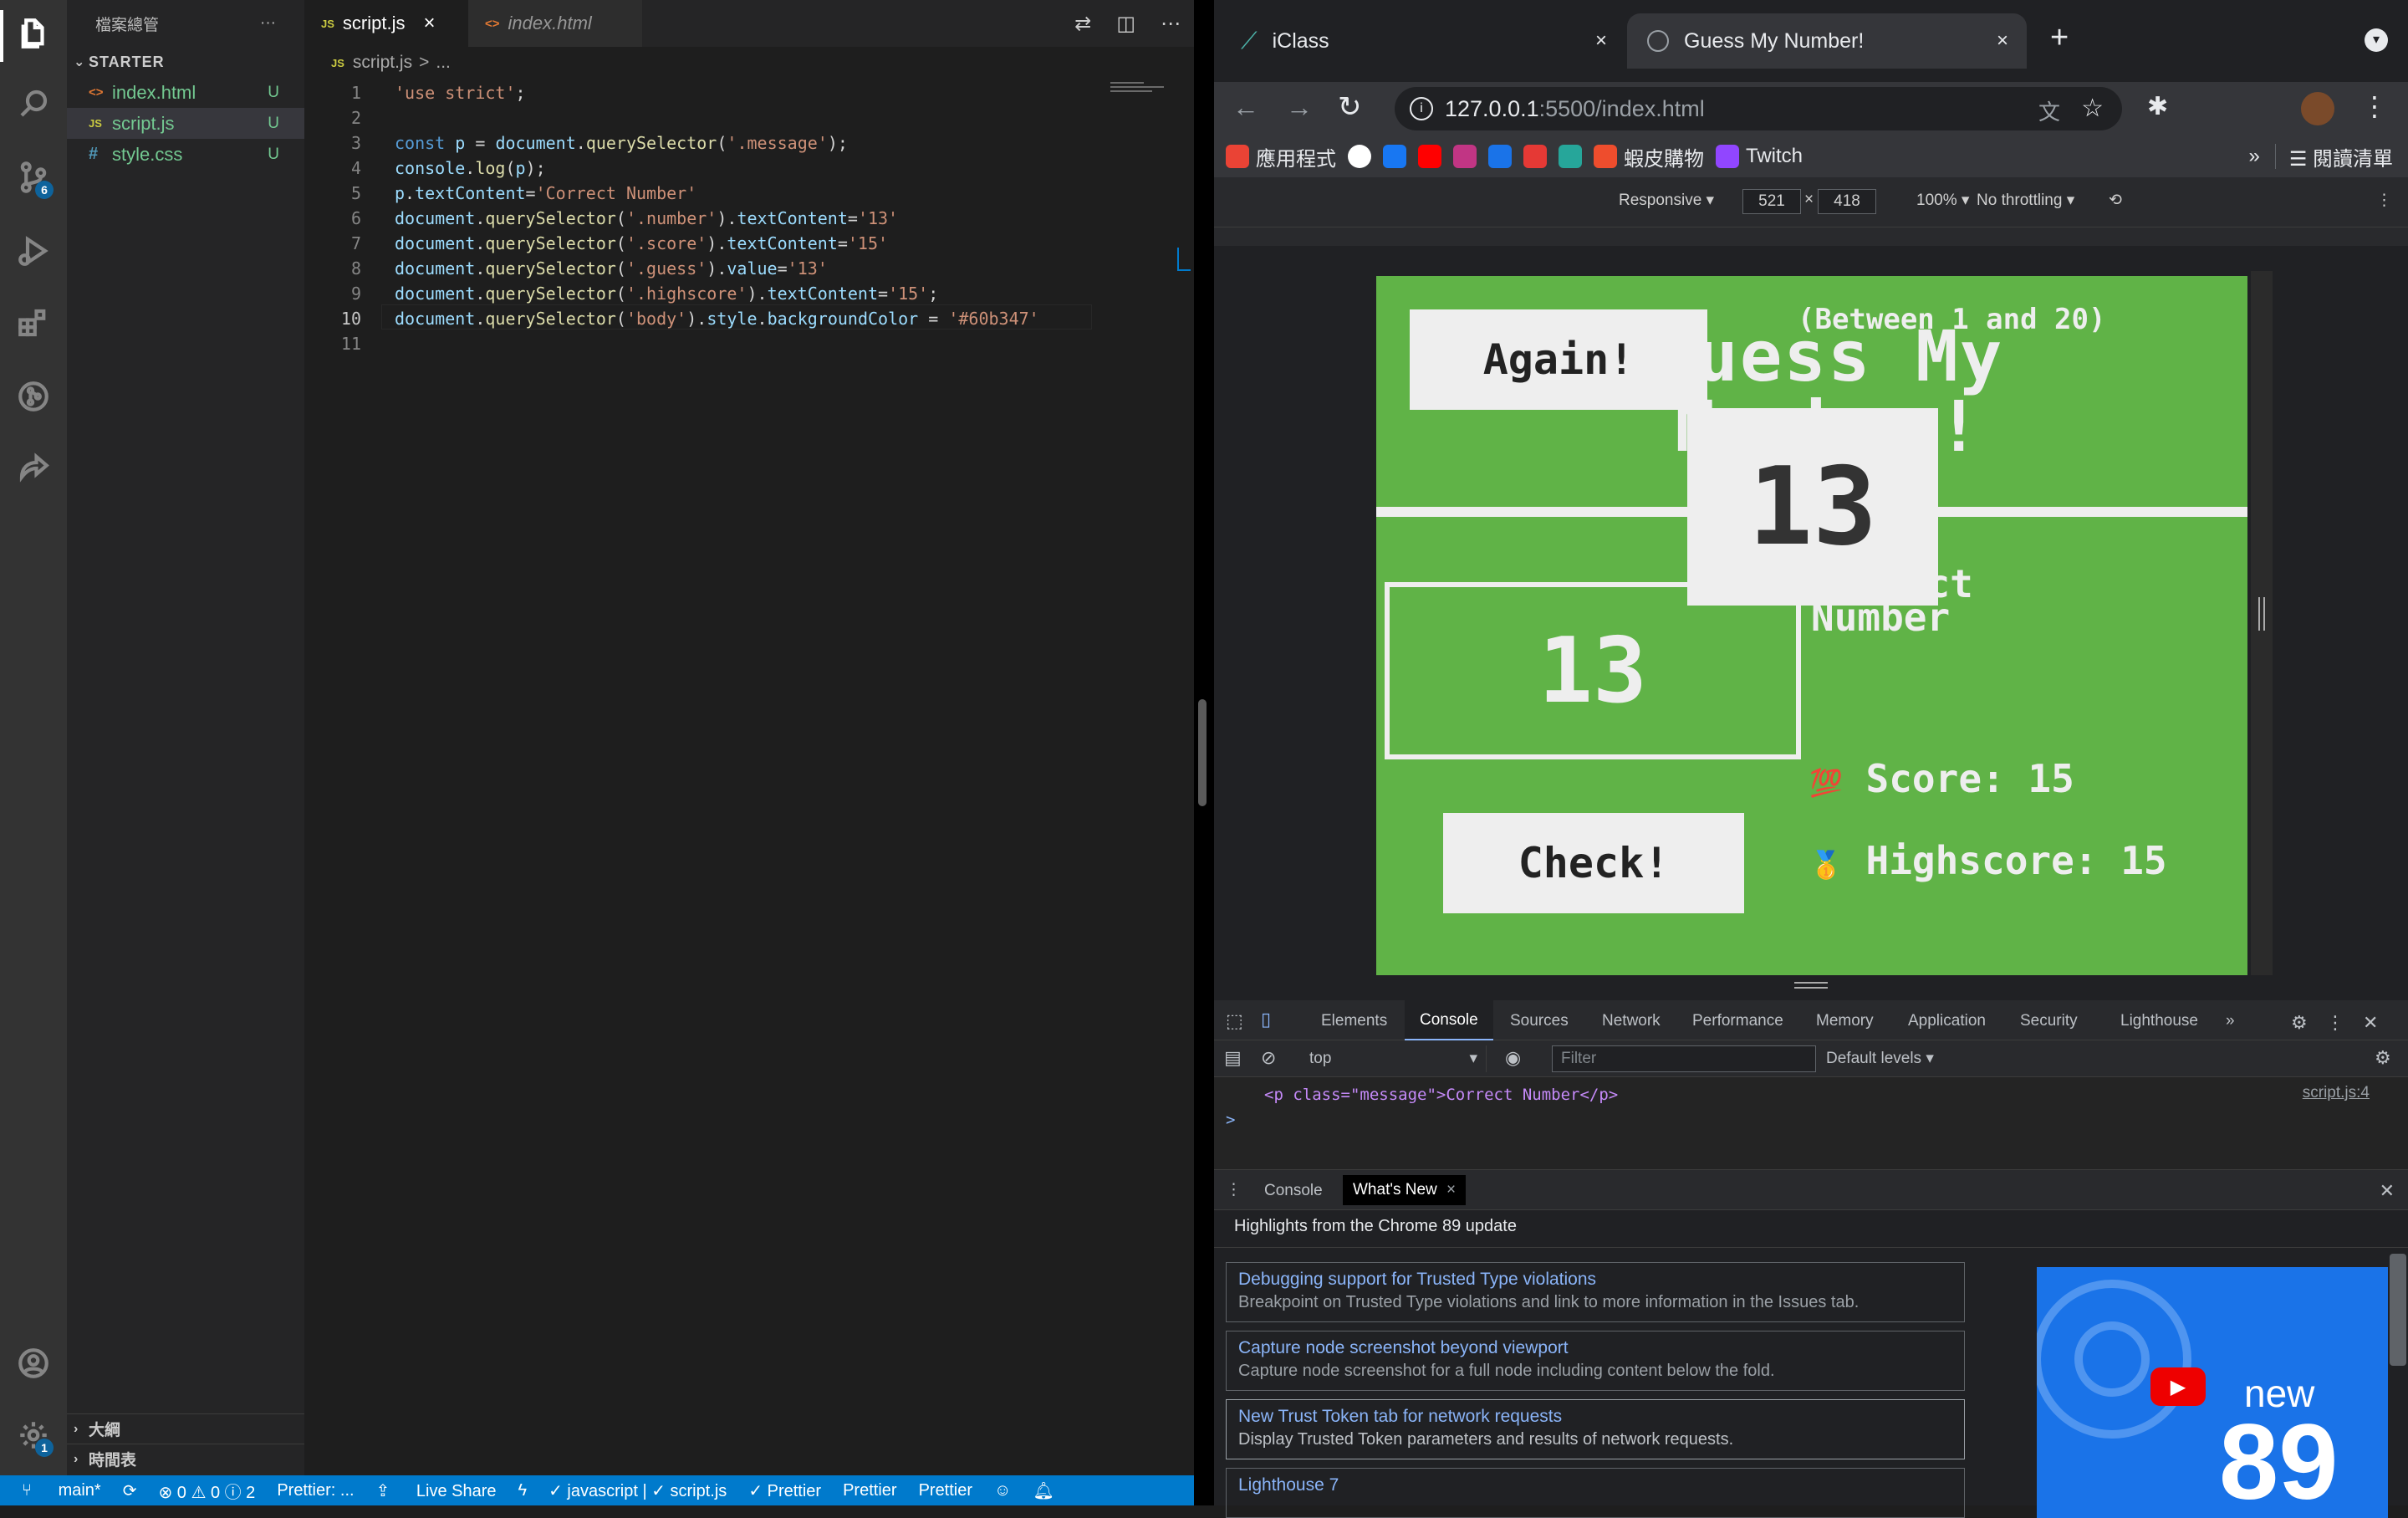  I want to click on again-button: Again!, so click(1558, 359).